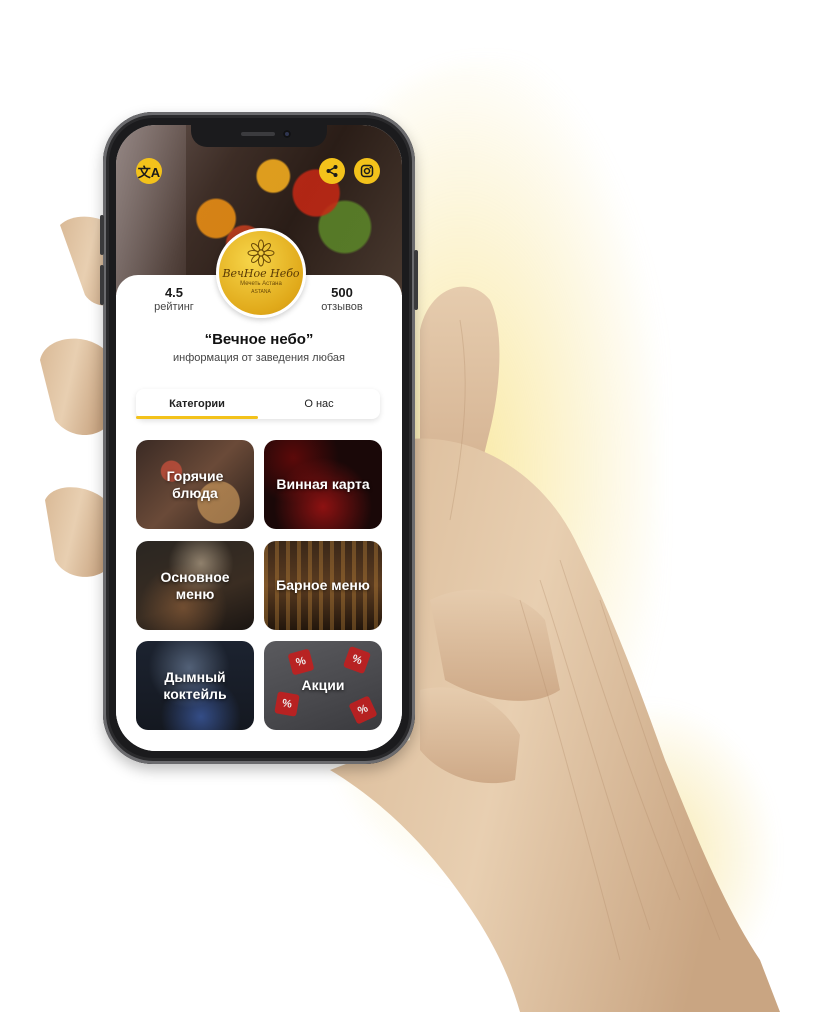 Image resolution: width=827 pixels, height=1012 pixels. I want to click on category-label: Основное меню, so click(195, 585).